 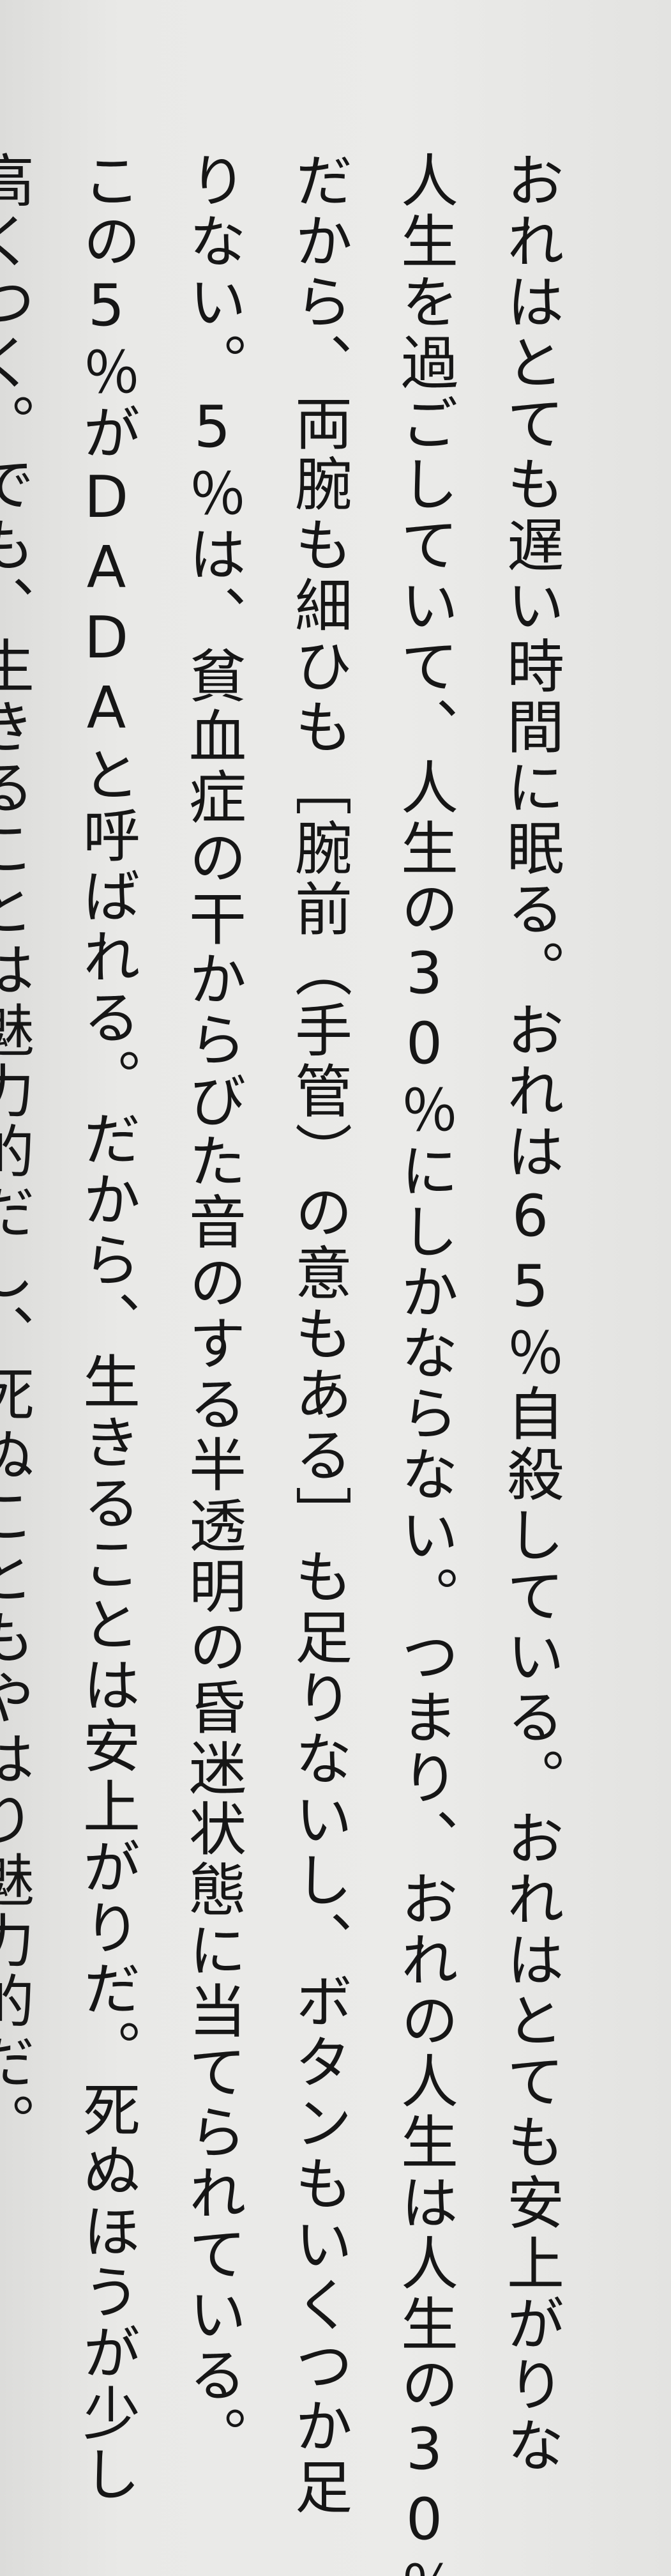 What do you see at coordinates (106, 1328) in the screenshot?
I see `text-line-5: この5％がDADAと呼ばれる。だから、生きることは安上がりだ。死ぬほうが少し` at bounding box center [106, 1328].